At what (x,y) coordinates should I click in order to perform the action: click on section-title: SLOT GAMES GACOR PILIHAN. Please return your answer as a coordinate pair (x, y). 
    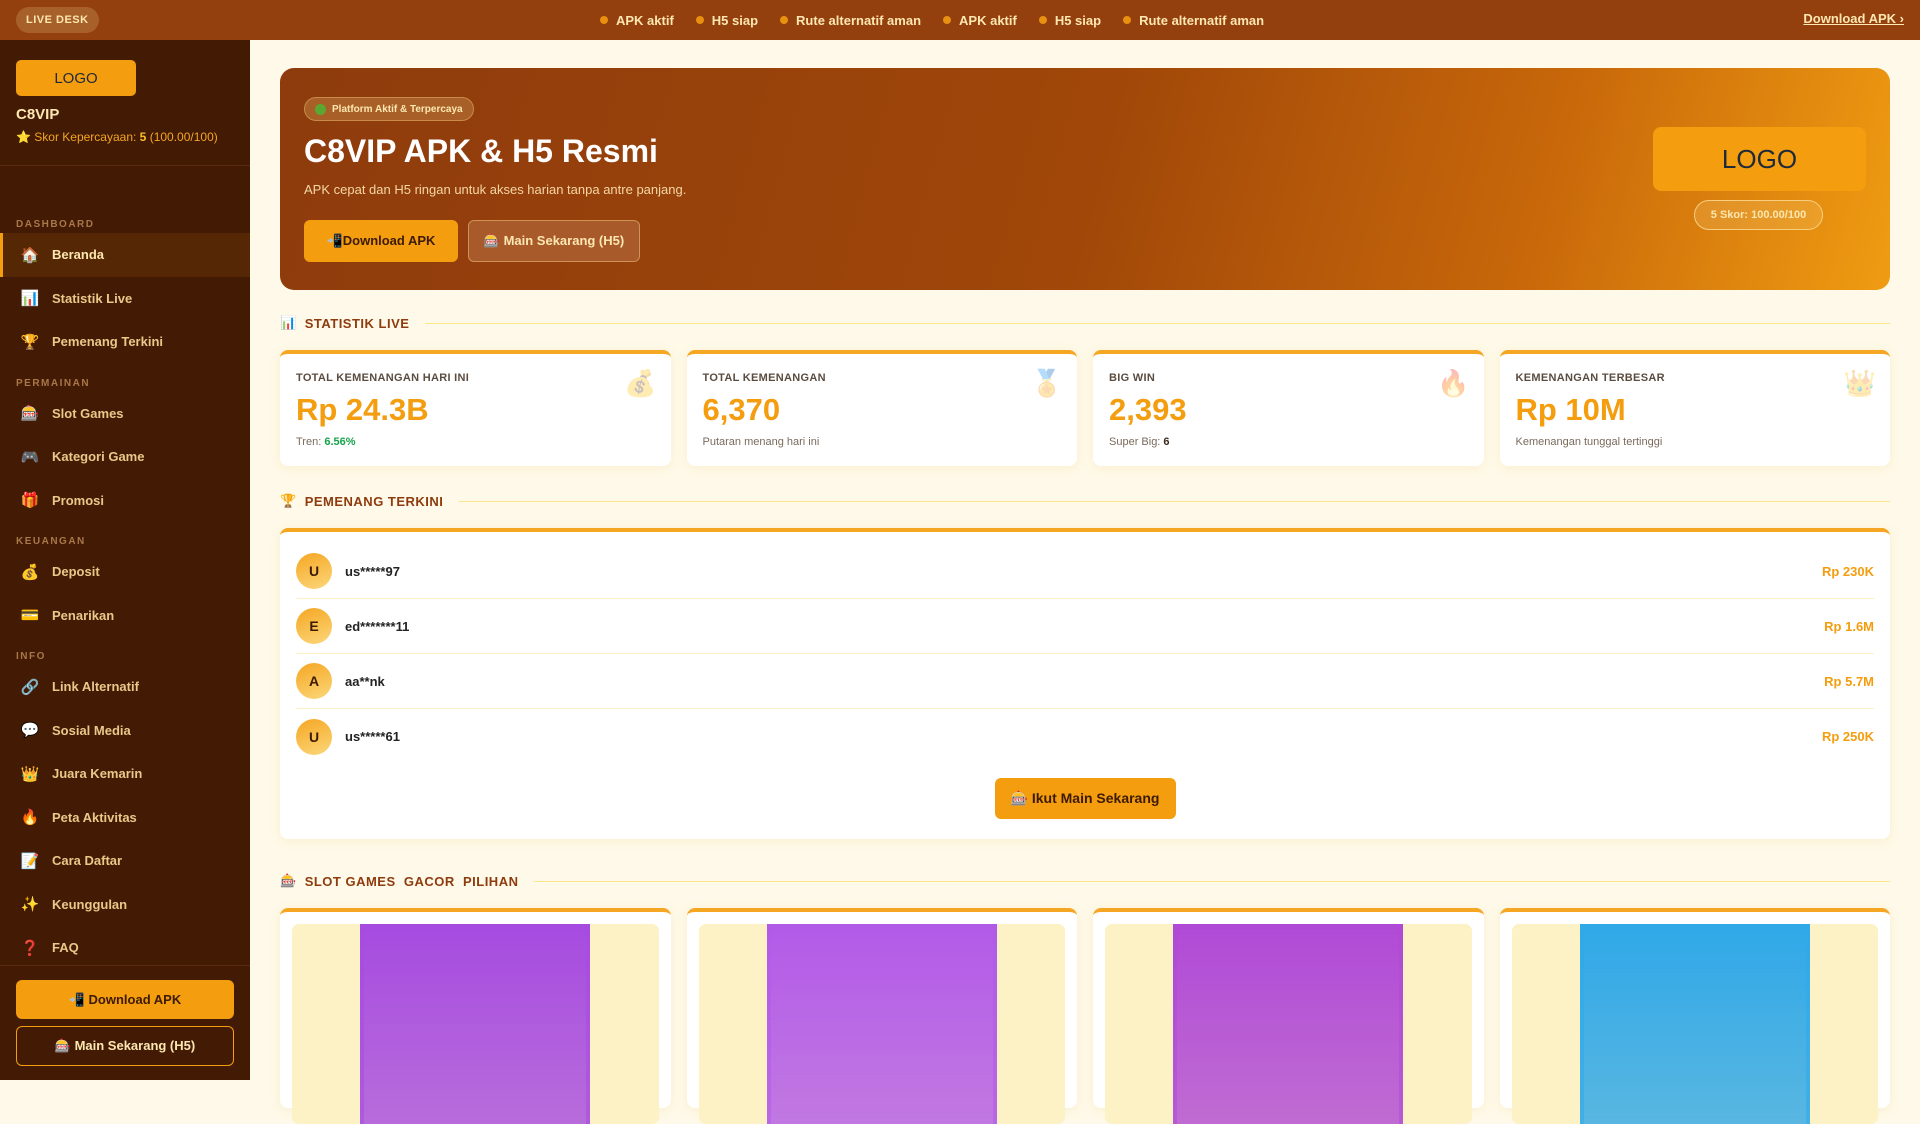
    Looking at the image, I should click on (411, 881).